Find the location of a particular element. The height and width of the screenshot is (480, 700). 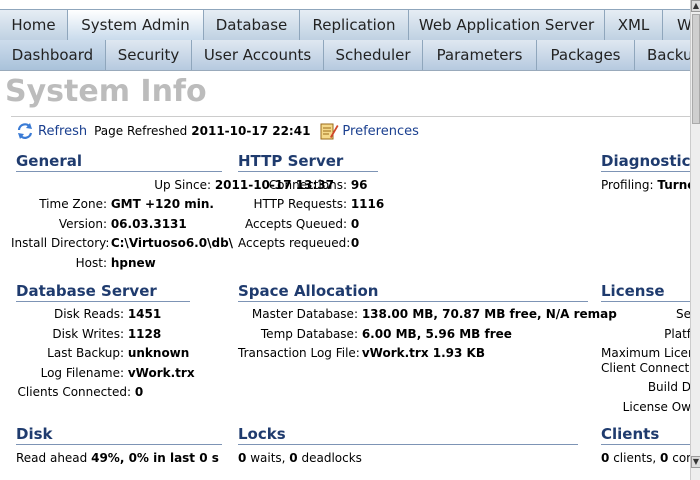

scroll-up-button: ▲ is located at coordinates (695, 6).